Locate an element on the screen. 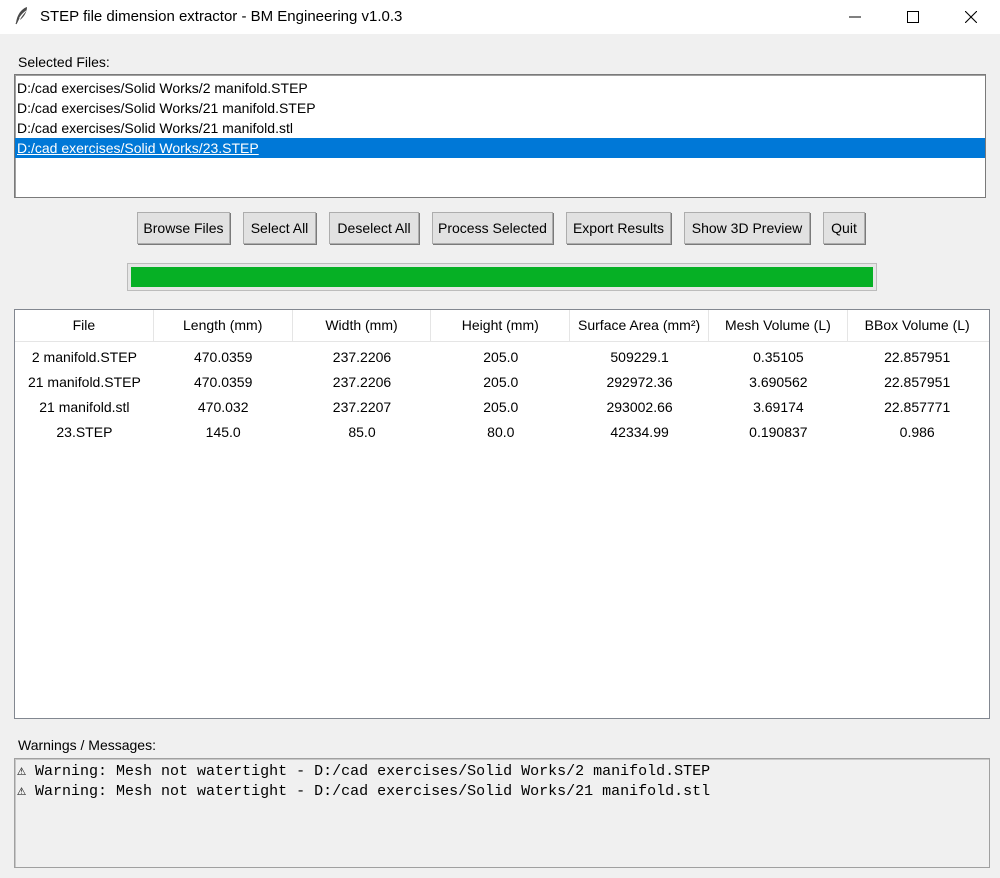  cell-file: 2 manifold.STEP is located at coordinates (84, 357).